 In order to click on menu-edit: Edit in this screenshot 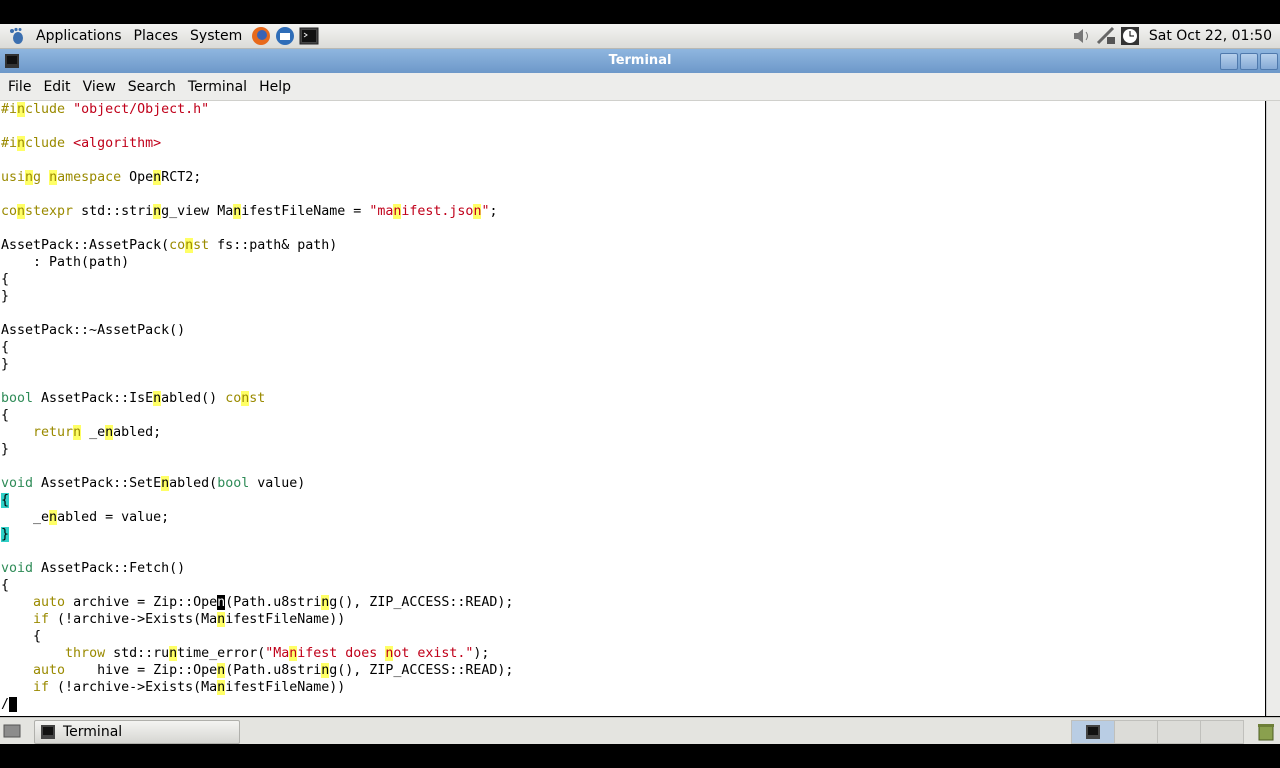, I will do `click(56, 87)`.